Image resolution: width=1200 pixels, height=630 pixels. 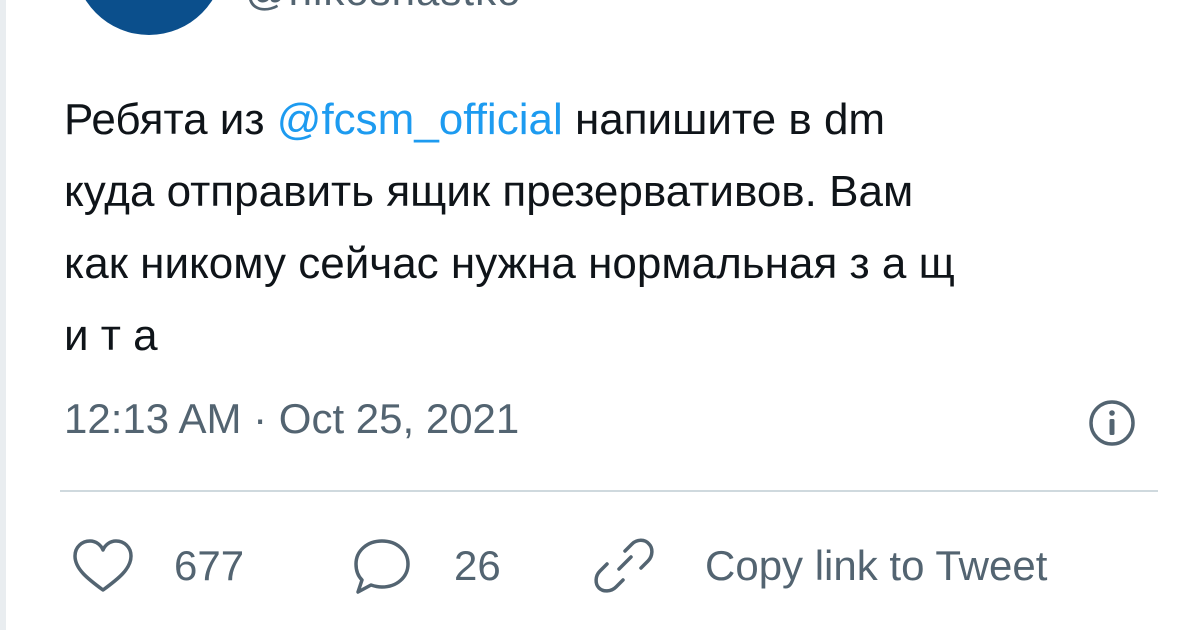 What do you see at coordinates (426, 566) in the screenshot?
I see `reply-button: 26` at bounding box center [426, 566].